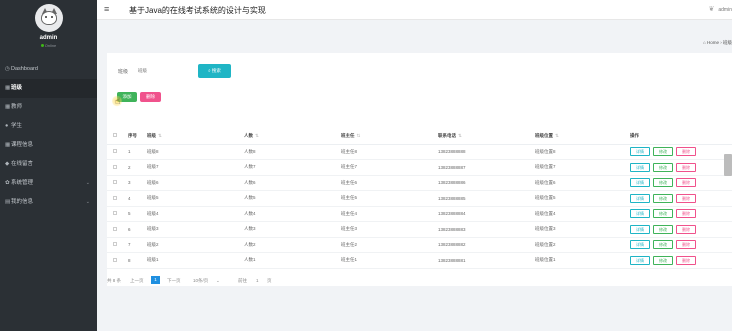 The image size is (732, 331). What do you see at coordinates (713, 42) in the screenshot?
I see `breadcrumb-home: Home` at bounding box center [713, 42].